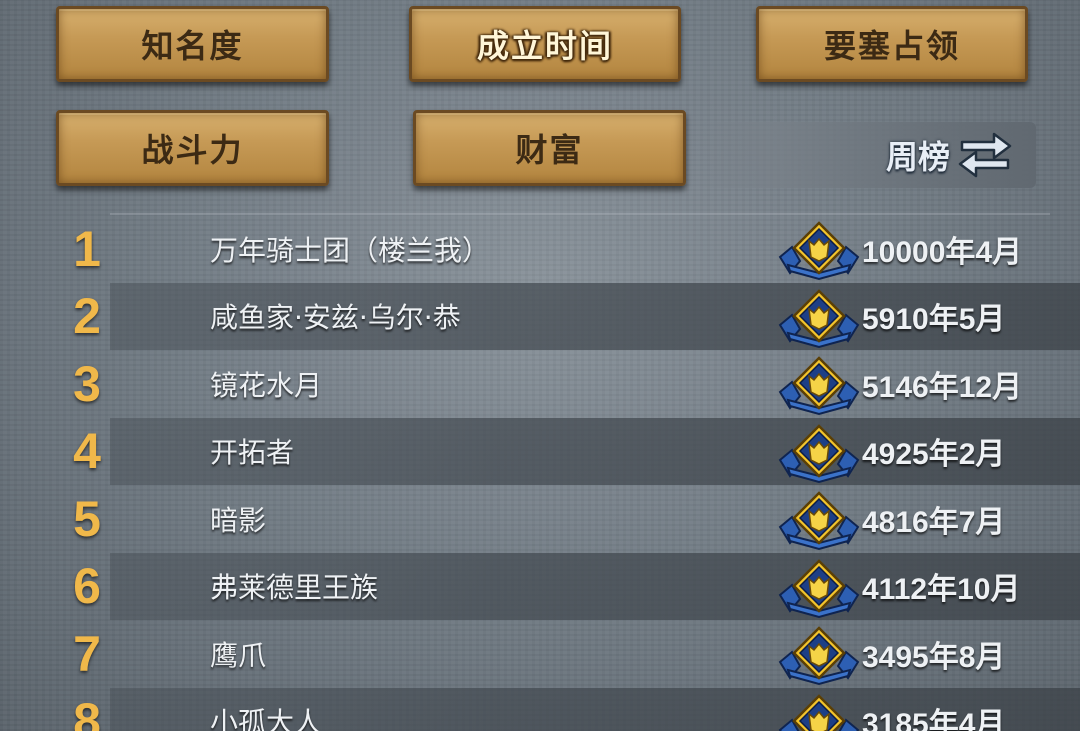 Image resolution: width=1080 pixels, height=731 pixels. Describe the element at coordinates (934, 522) in the screenshot. I see `founded-value: 4816年7月` at that location.